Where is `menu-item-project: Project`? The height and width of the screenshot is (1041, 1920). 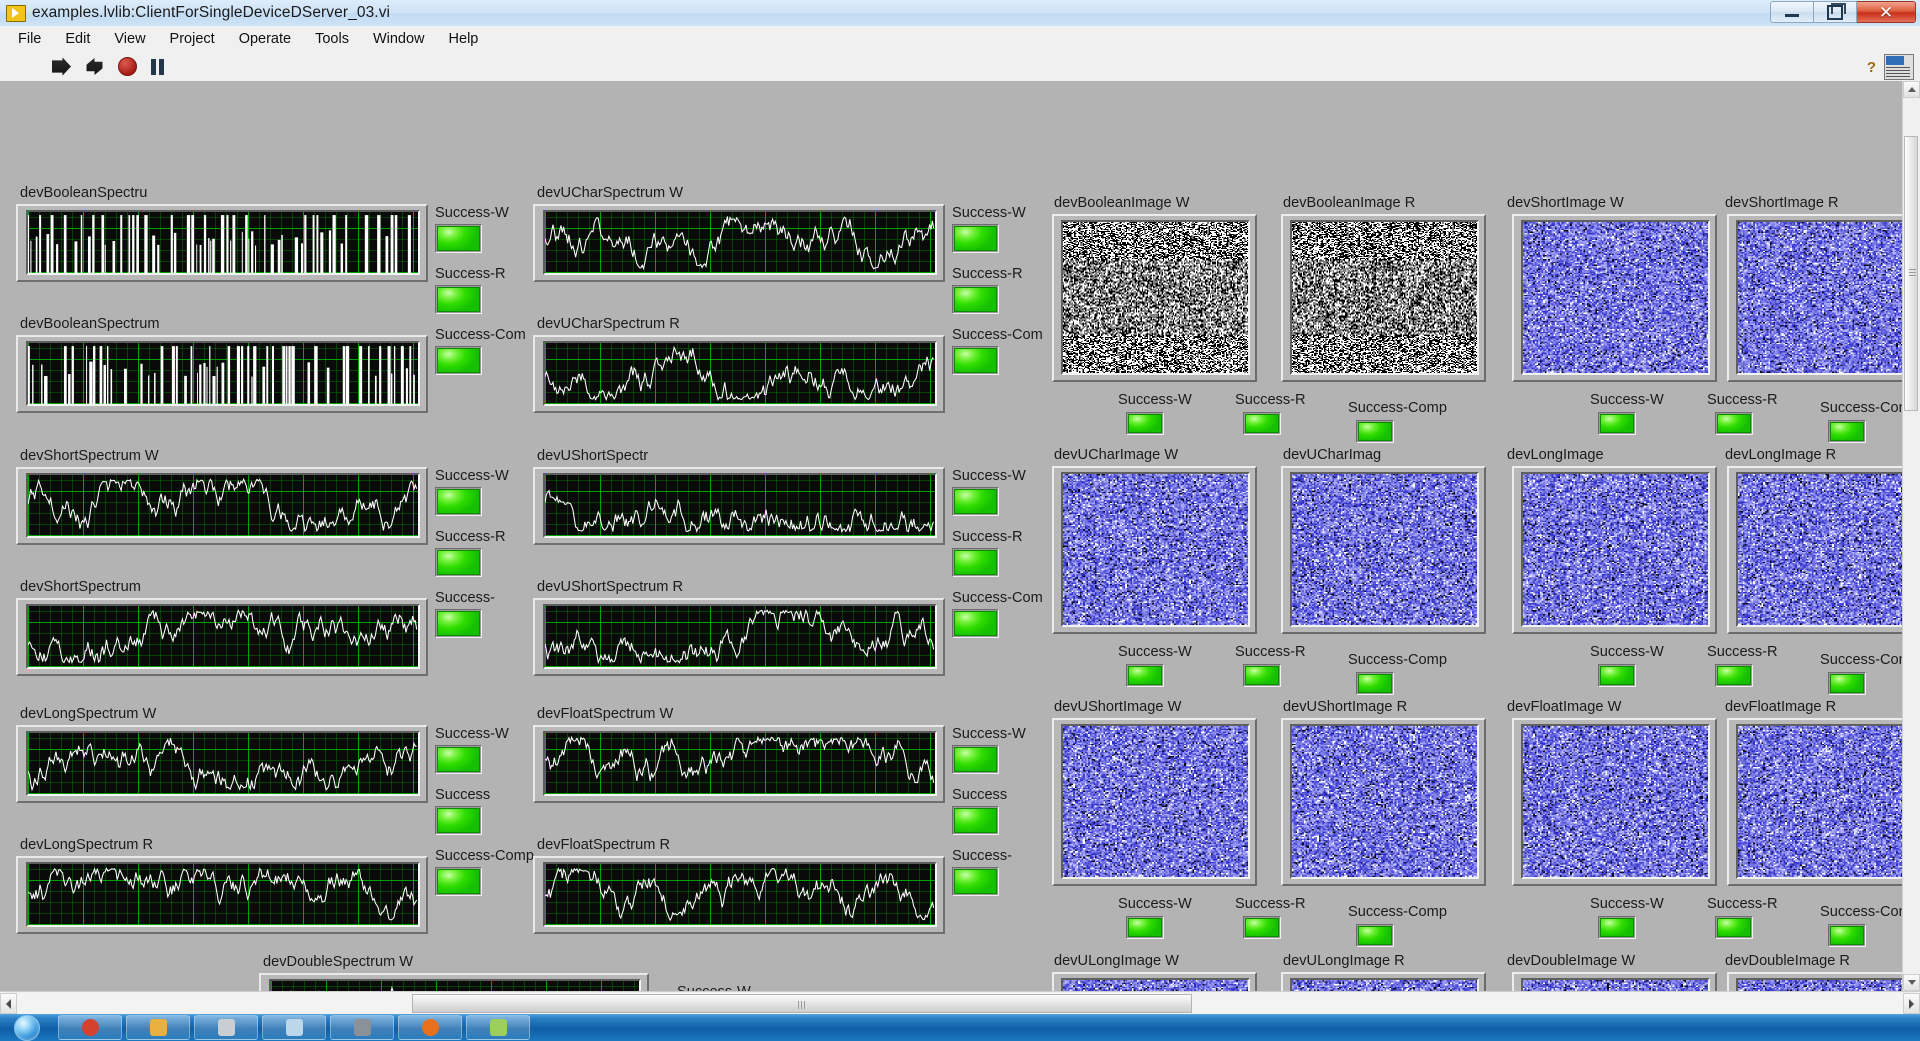 menu-item-project: Project is located at coordinates (192, 39).